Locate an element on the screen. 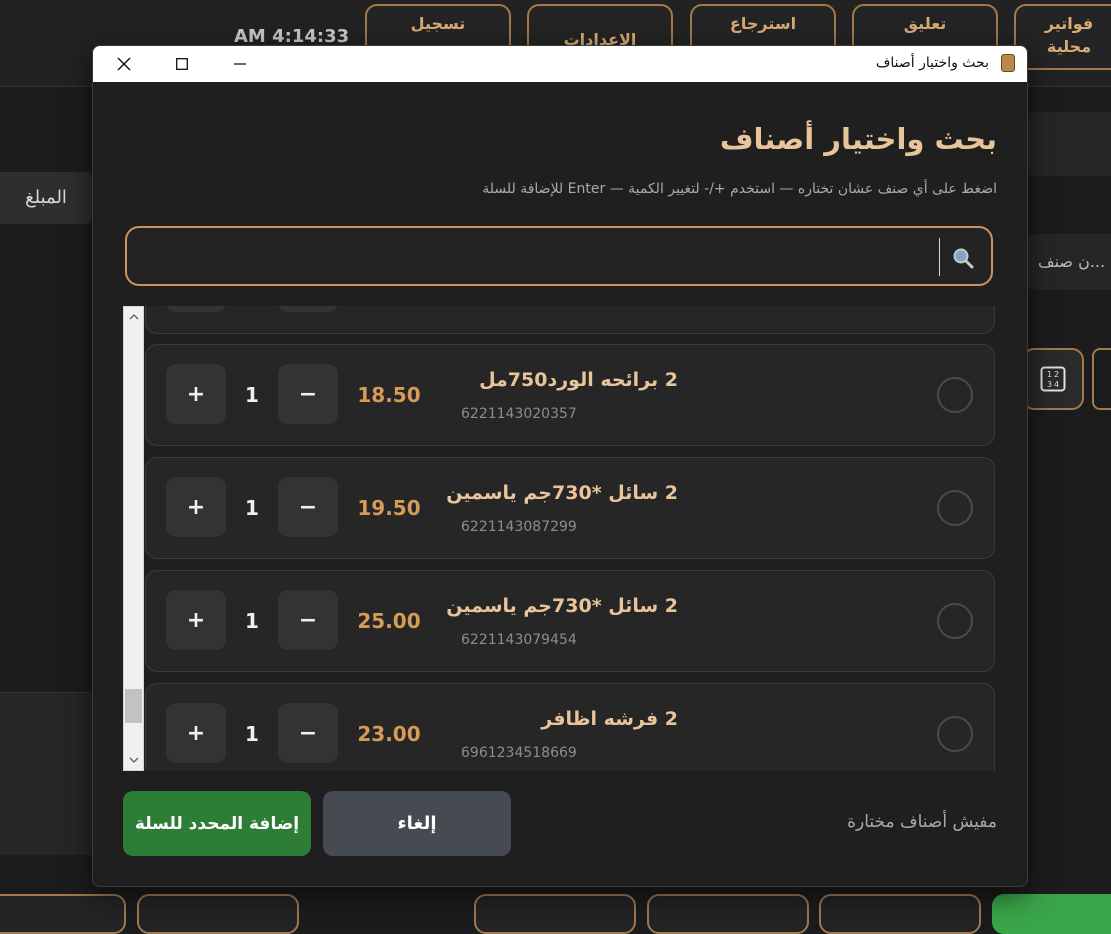 Image resolution: width=1111 pixels, height=934 pixels. window-title: بحث واختيار أصناف is located at coordinates (932, 63).